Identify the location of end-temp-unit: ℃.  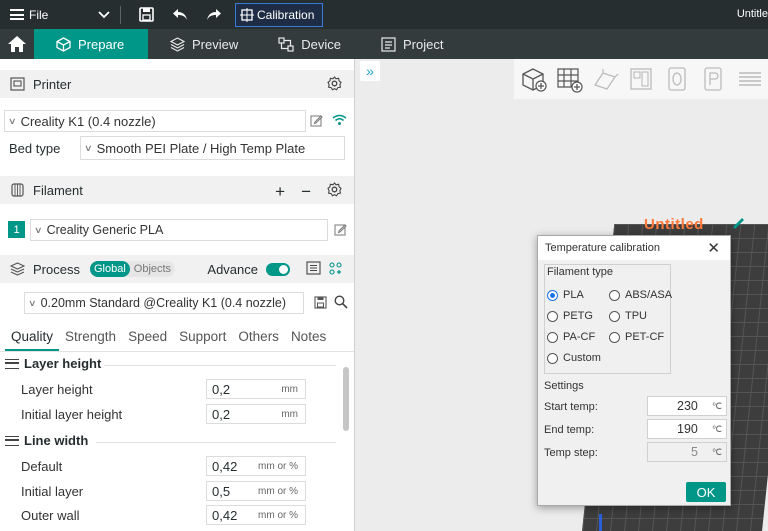
(716, 428).